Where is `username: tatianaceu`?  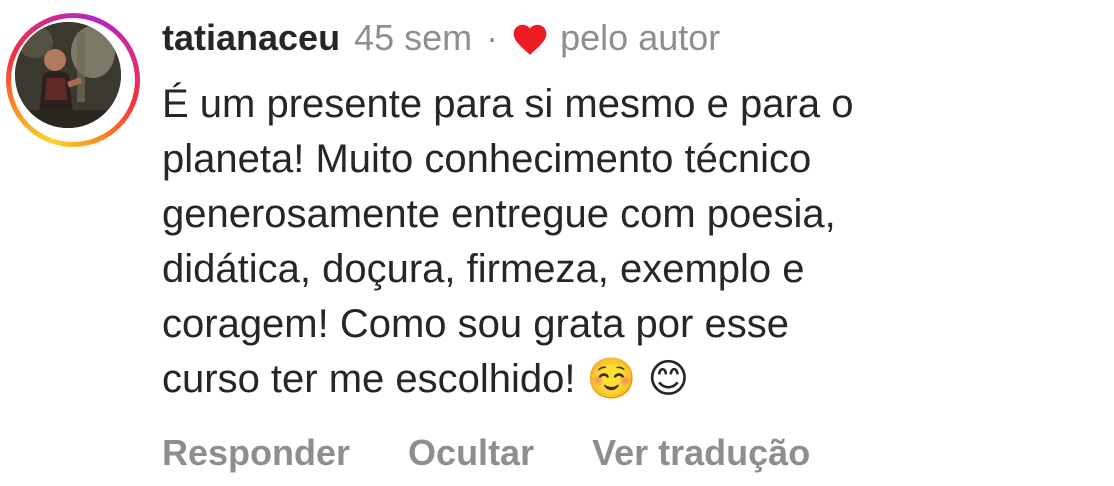 username: tatianaceu is located at coordinates (251, 38).